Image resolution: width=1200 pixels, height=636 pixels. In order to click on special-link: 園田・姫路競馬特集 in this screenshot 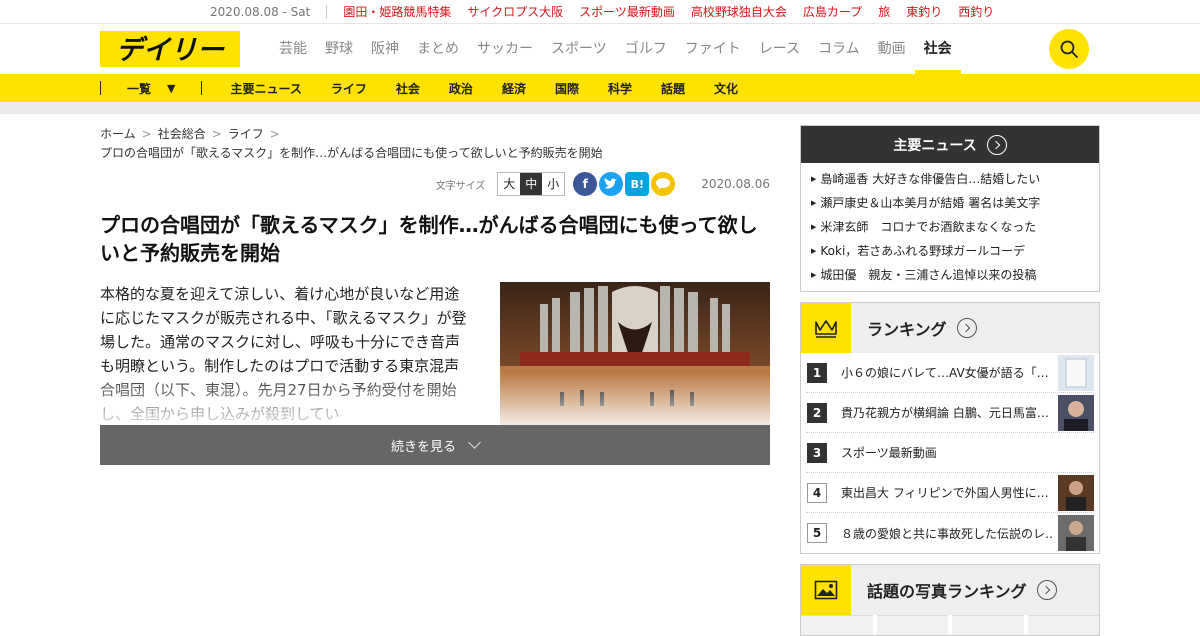, I will do `click(397, 11)`.